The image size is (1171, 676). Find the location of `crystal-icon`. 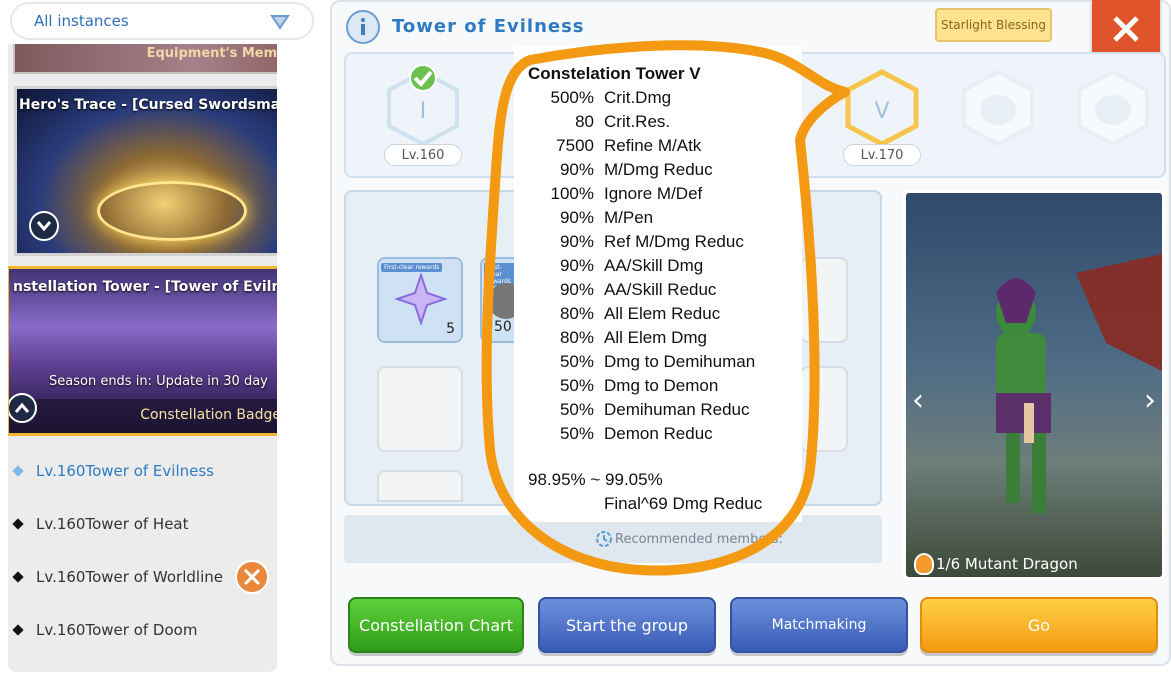

crystal-icon is located at coordinates (421, 299).